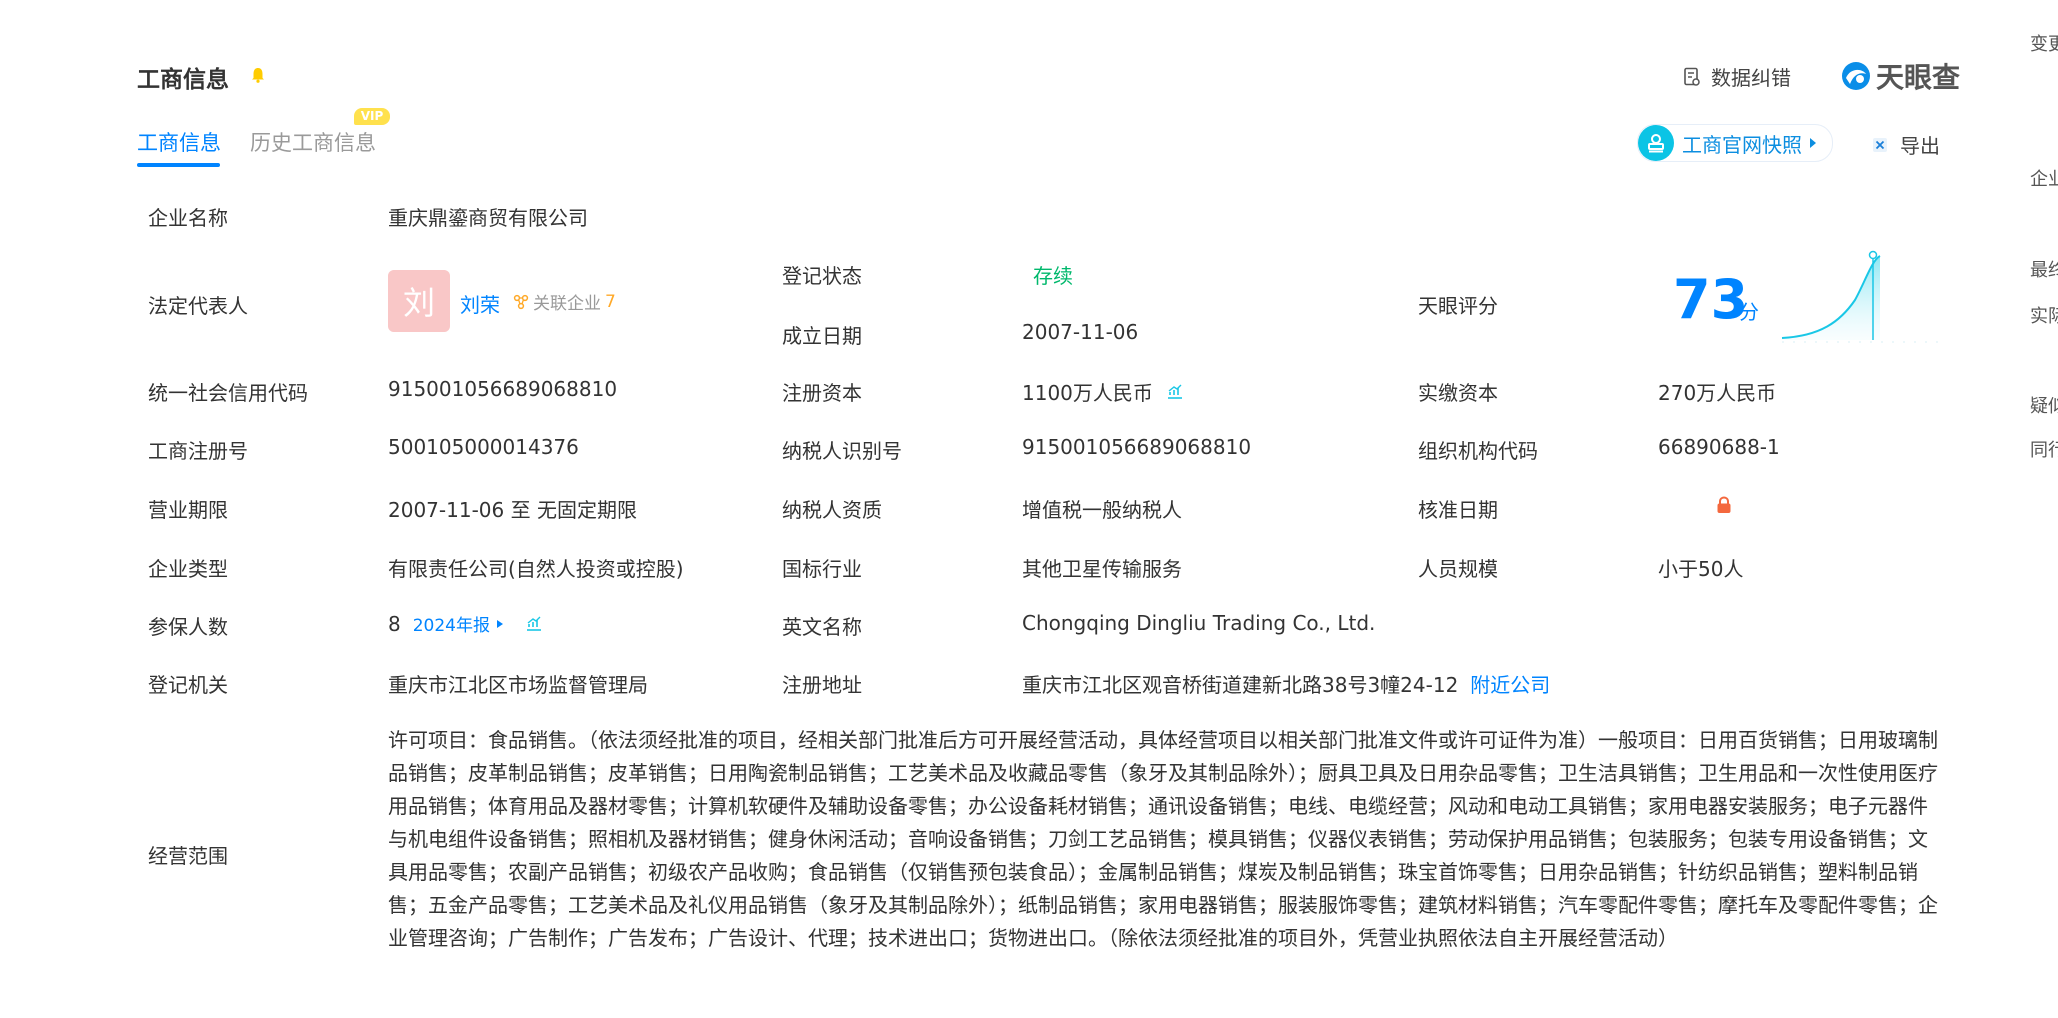  I want to click on org-code-label: 组织机构代码, so click(1478, 451).